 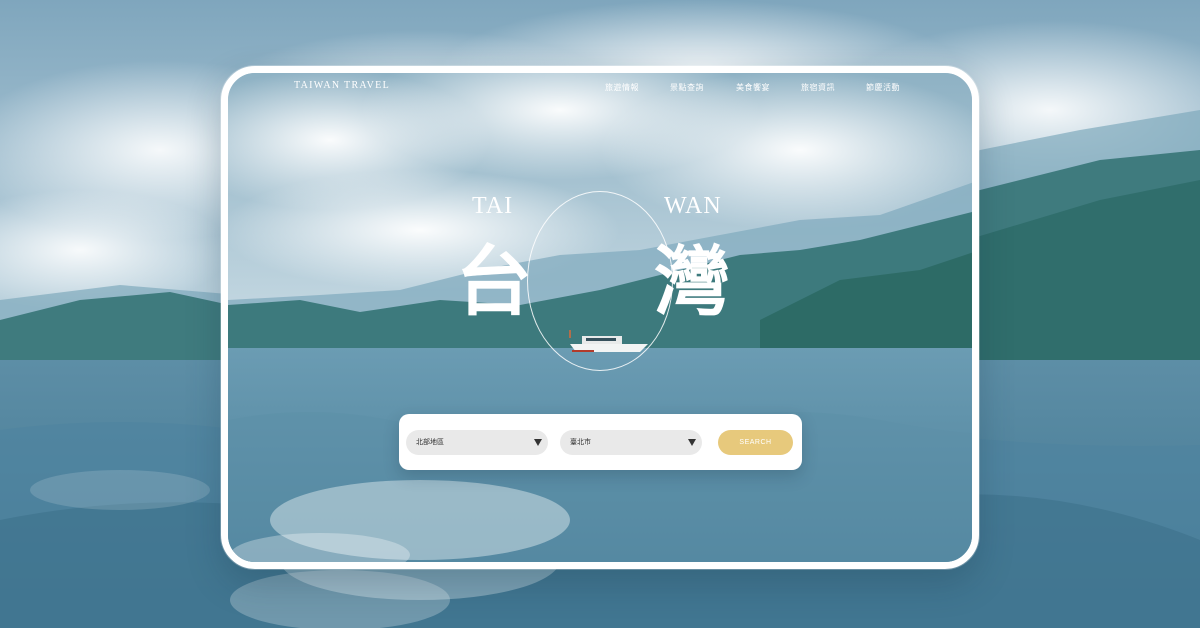 I want to click on nav-item-spots: 景點查詢, so click(x=687, y=87).